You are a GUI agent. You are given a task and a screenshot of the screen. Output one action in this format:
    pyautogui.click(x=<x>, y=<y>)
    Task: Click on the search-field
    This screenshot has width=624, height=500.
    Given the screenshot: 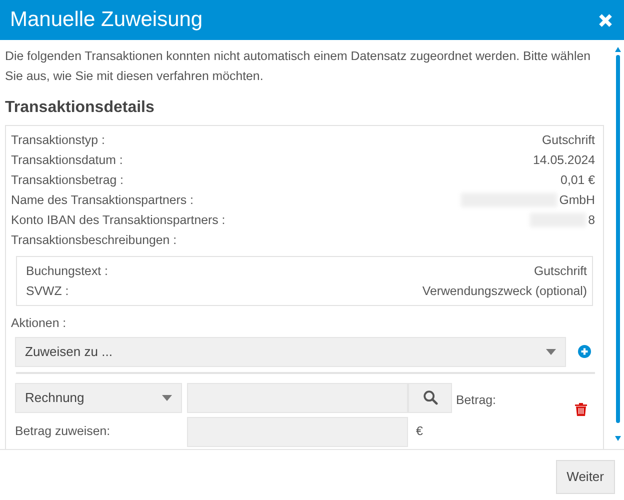 What is the action you would take?
    pyautogui.click(x=297, y=397)
    